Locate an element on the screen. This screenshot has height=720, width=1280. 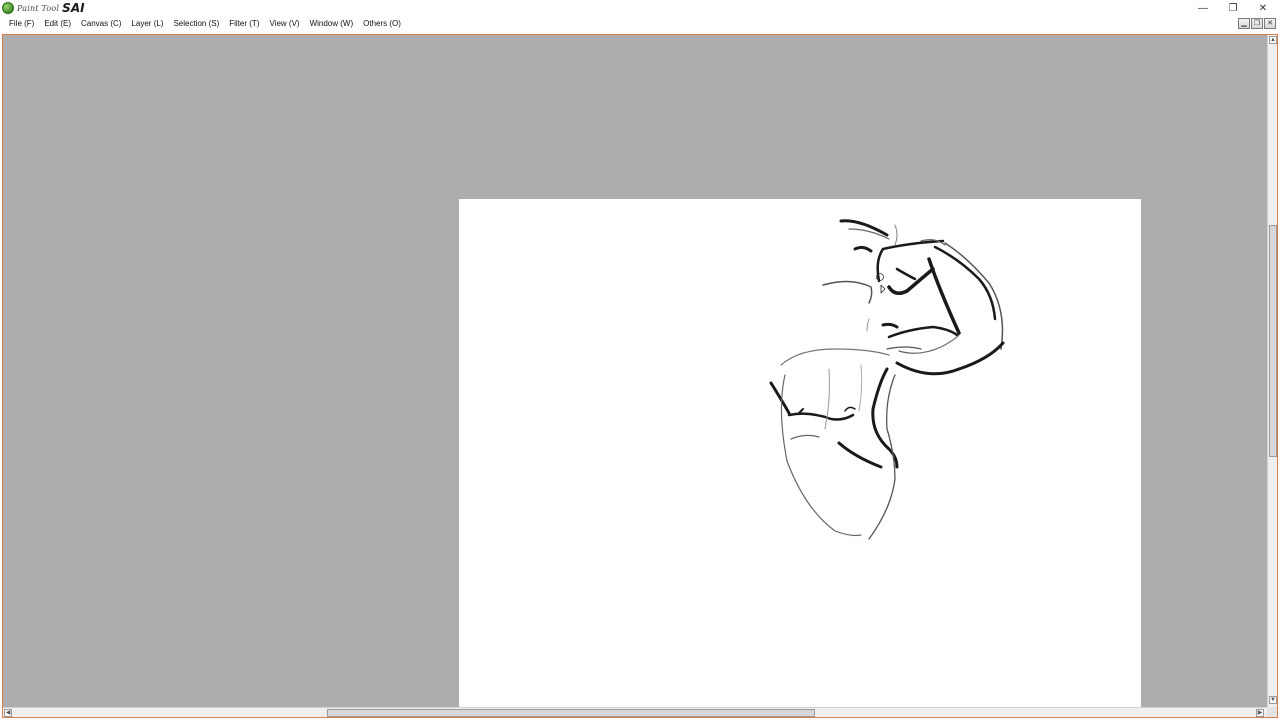
menu-window: Window (W) is located at coordinates (332, 24).